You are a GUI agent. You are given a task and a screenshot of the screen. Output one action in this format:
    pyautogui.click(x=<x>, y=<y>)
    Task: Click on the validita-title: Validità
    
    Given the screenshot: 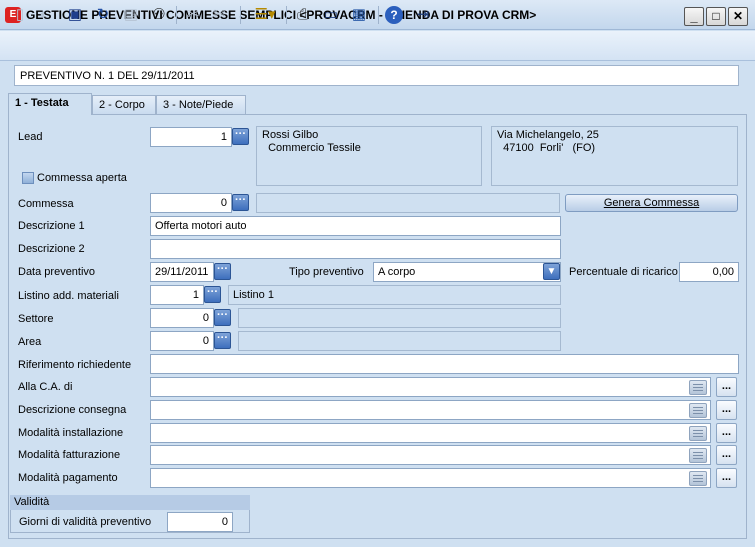 What is the action you would take?
    pyautogui.click(x=130, y=502)
    